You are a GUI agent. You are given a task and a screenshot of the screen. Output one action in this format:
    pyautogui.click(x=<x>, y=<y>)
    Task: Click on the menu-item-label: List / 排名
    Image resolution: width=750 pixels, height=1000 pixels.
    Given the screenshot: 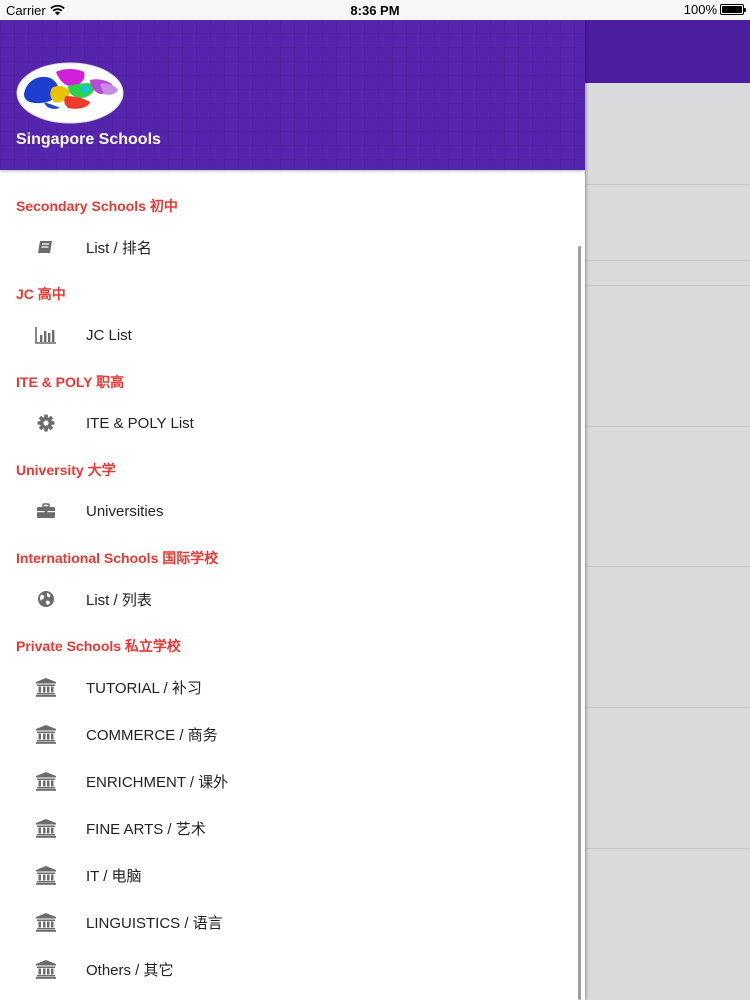 What is the action you would take?
    pyautogui.click(x=119, y=248)
    